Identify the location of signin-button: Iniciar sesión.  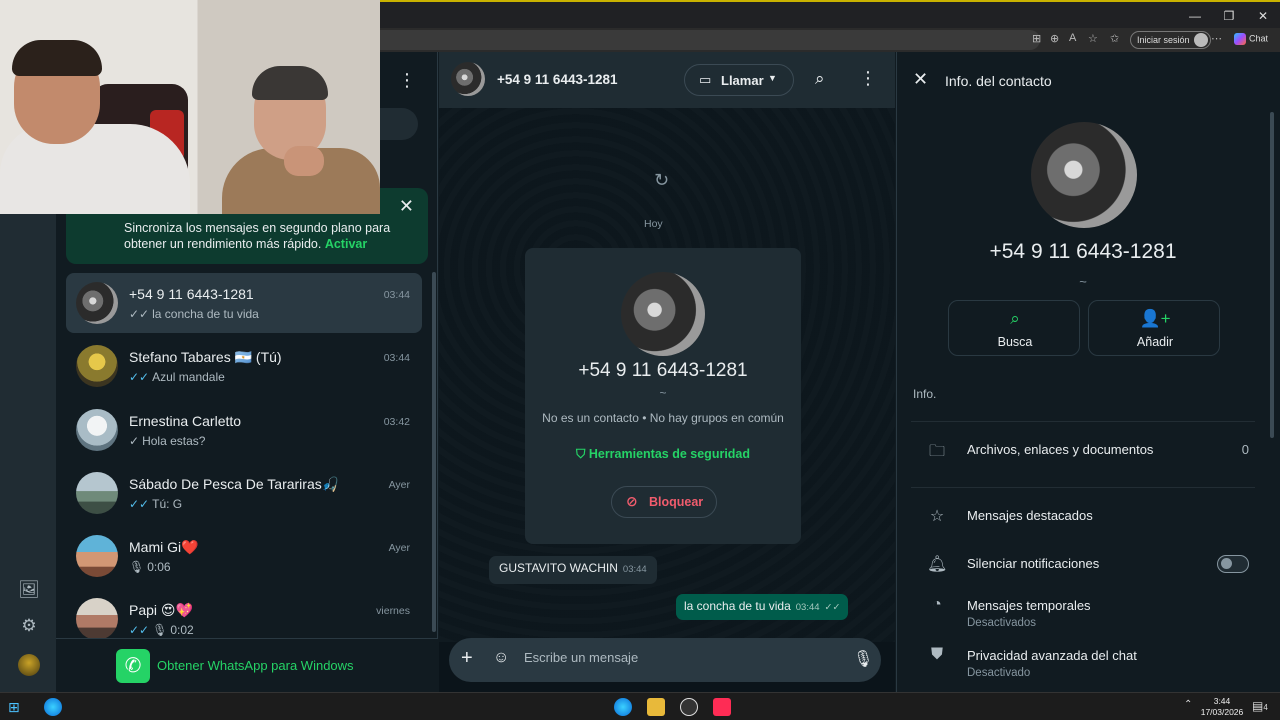
(1170, 40).